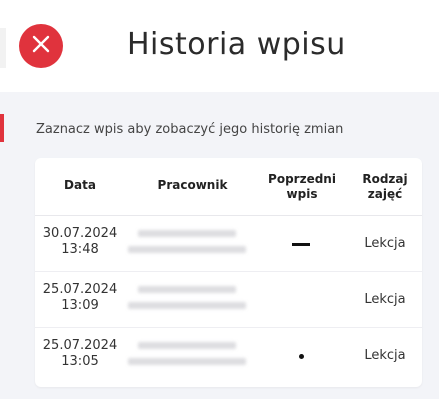  I want to click on dot-icon, so click(301, 356).